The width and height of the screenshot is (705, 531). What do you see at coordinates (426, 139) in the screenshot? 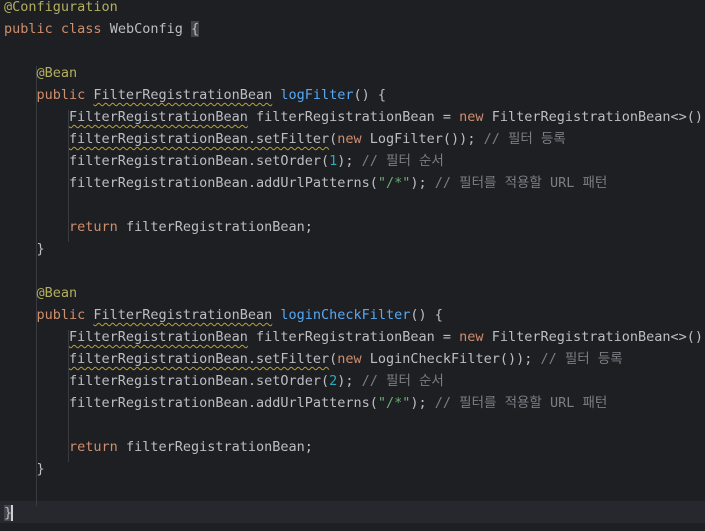
I see `code-token: LogFilter());` at bounding box center [426, 139].